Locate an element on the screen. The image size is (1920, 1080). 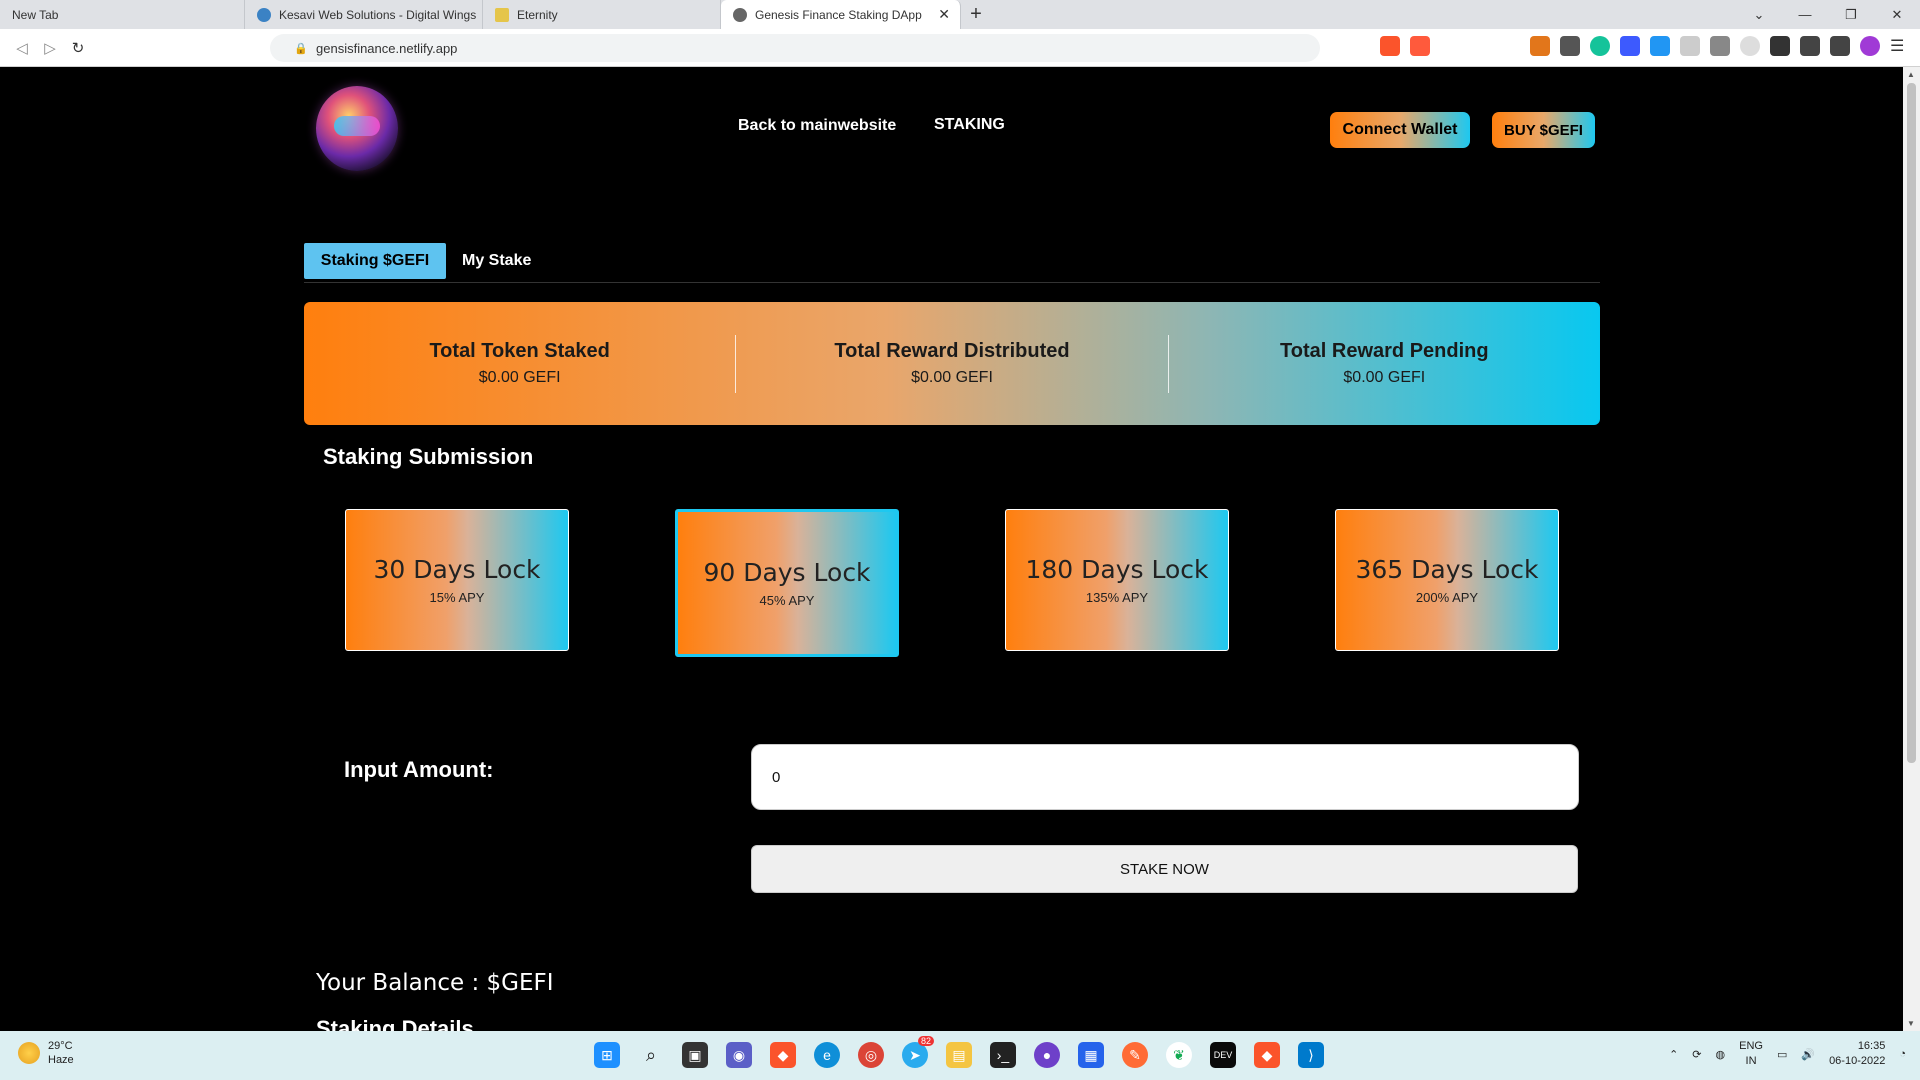
wallet-extension-icon is located at coordinates (1630, 46).